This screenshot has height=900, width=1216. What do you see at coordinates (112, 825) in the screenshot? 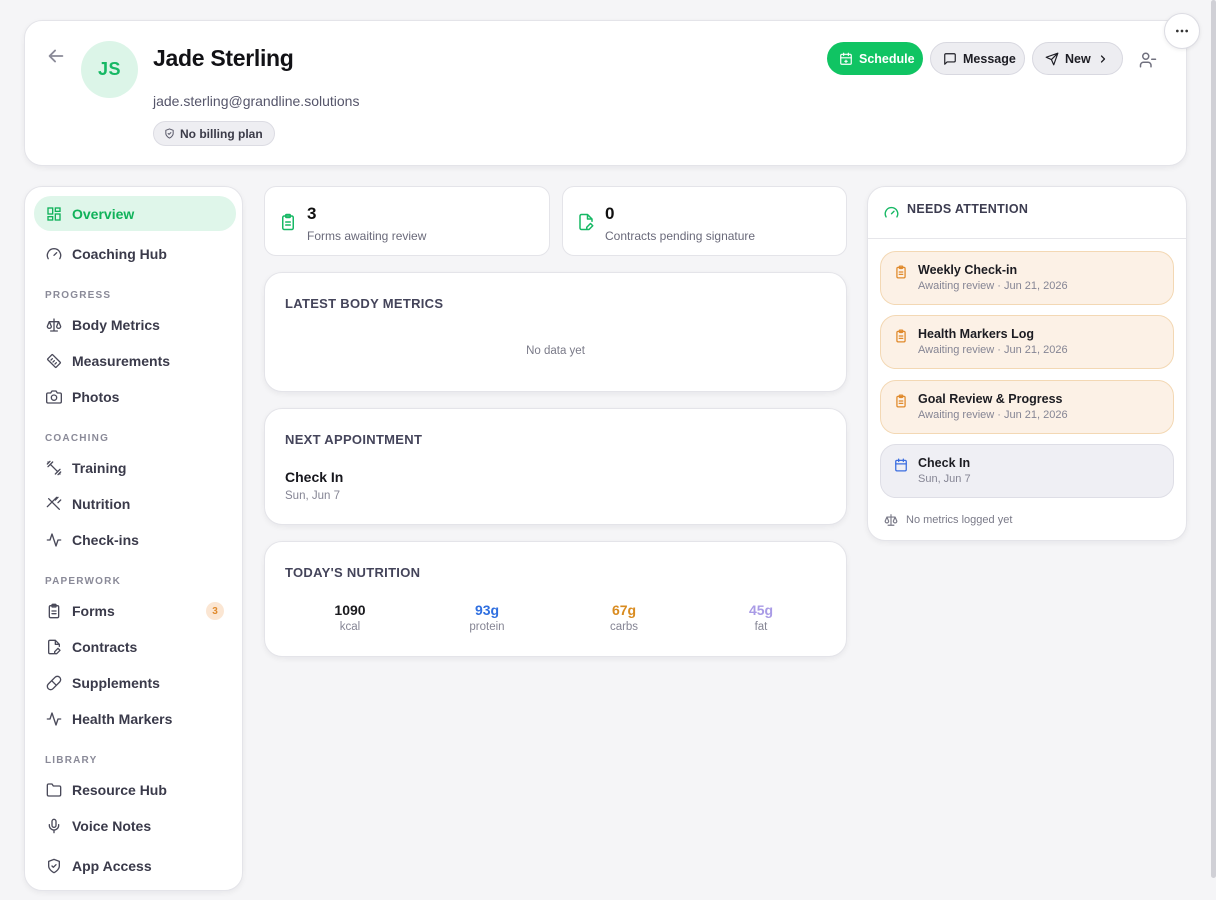
I see `sidebar-item-label: Voice Notes` at bounding box center [112, 825].